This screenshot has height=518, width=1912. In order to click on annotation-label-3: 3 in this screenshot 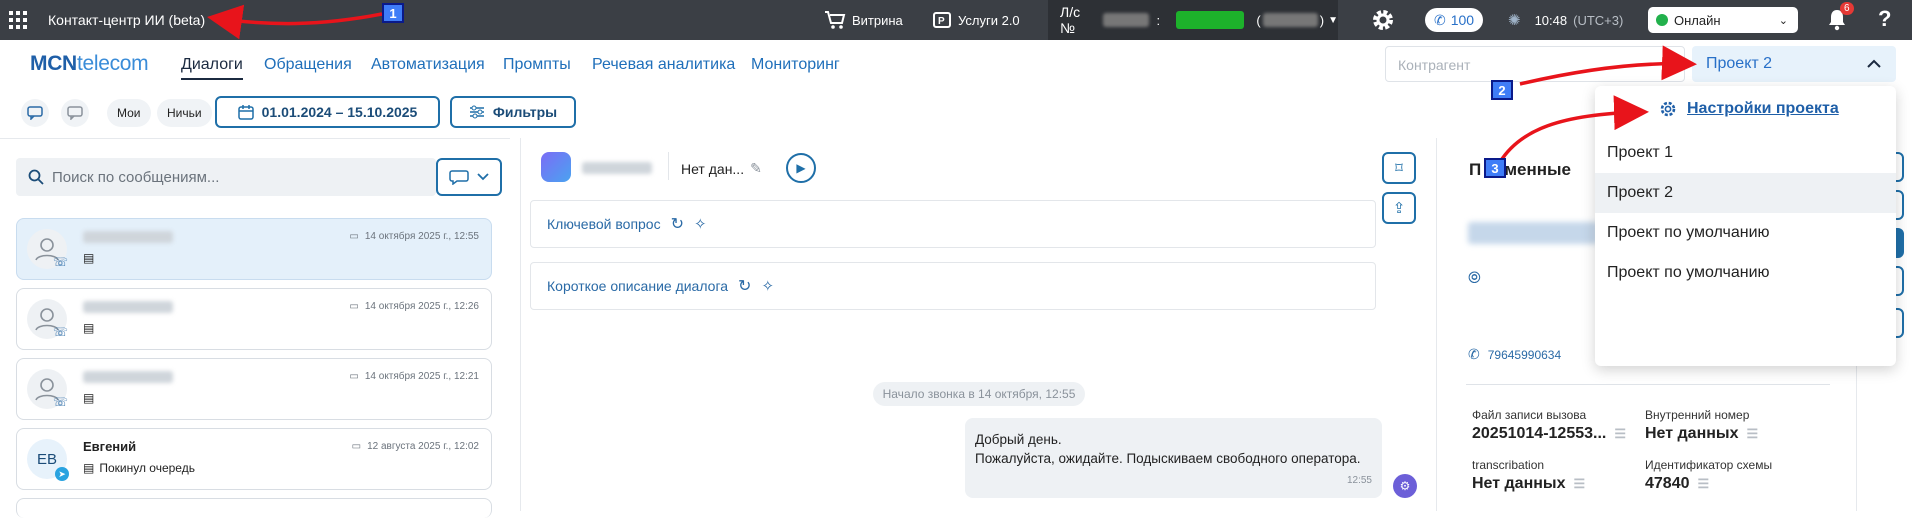, I will do `click(1495, 168)`.